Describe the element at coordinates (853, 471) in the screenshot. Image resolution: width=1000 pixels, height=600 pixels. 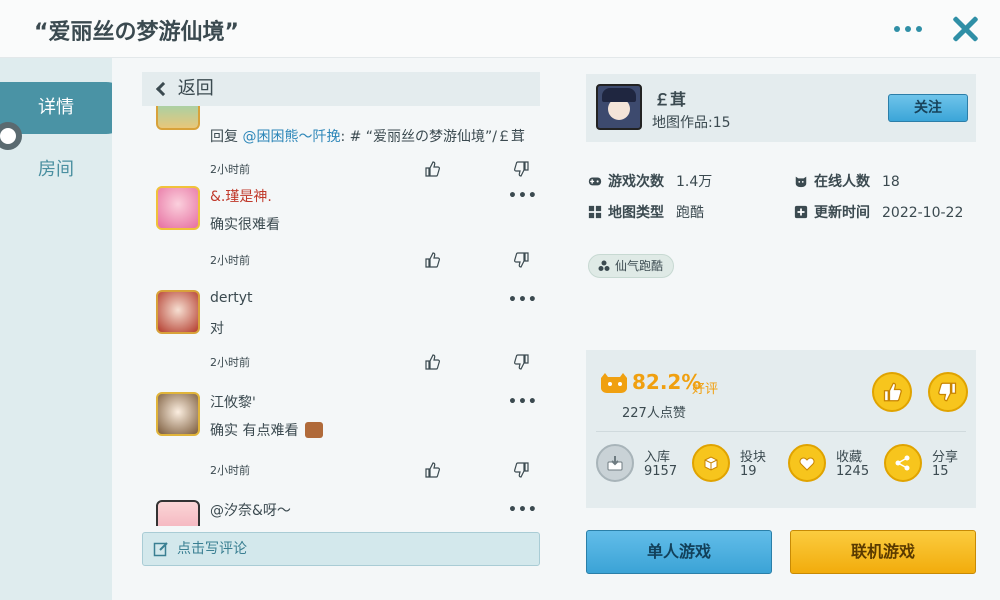
I see `action-value: 1245` at that location.